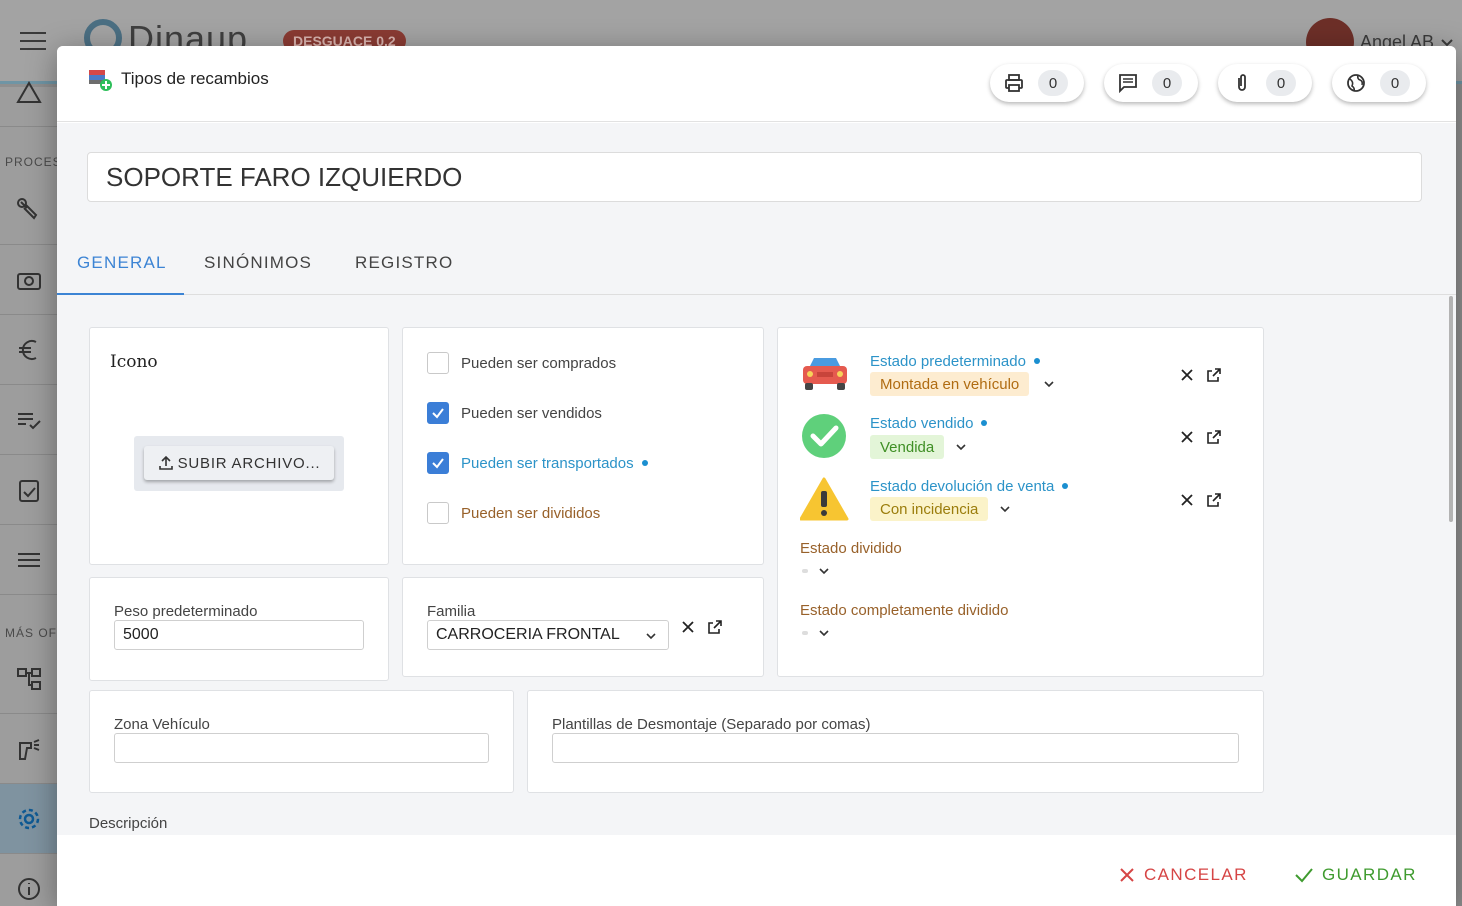 The width and height of the screenshot is (1462, 906). I want to click on sidebar-item-finance, so click(28, 350).